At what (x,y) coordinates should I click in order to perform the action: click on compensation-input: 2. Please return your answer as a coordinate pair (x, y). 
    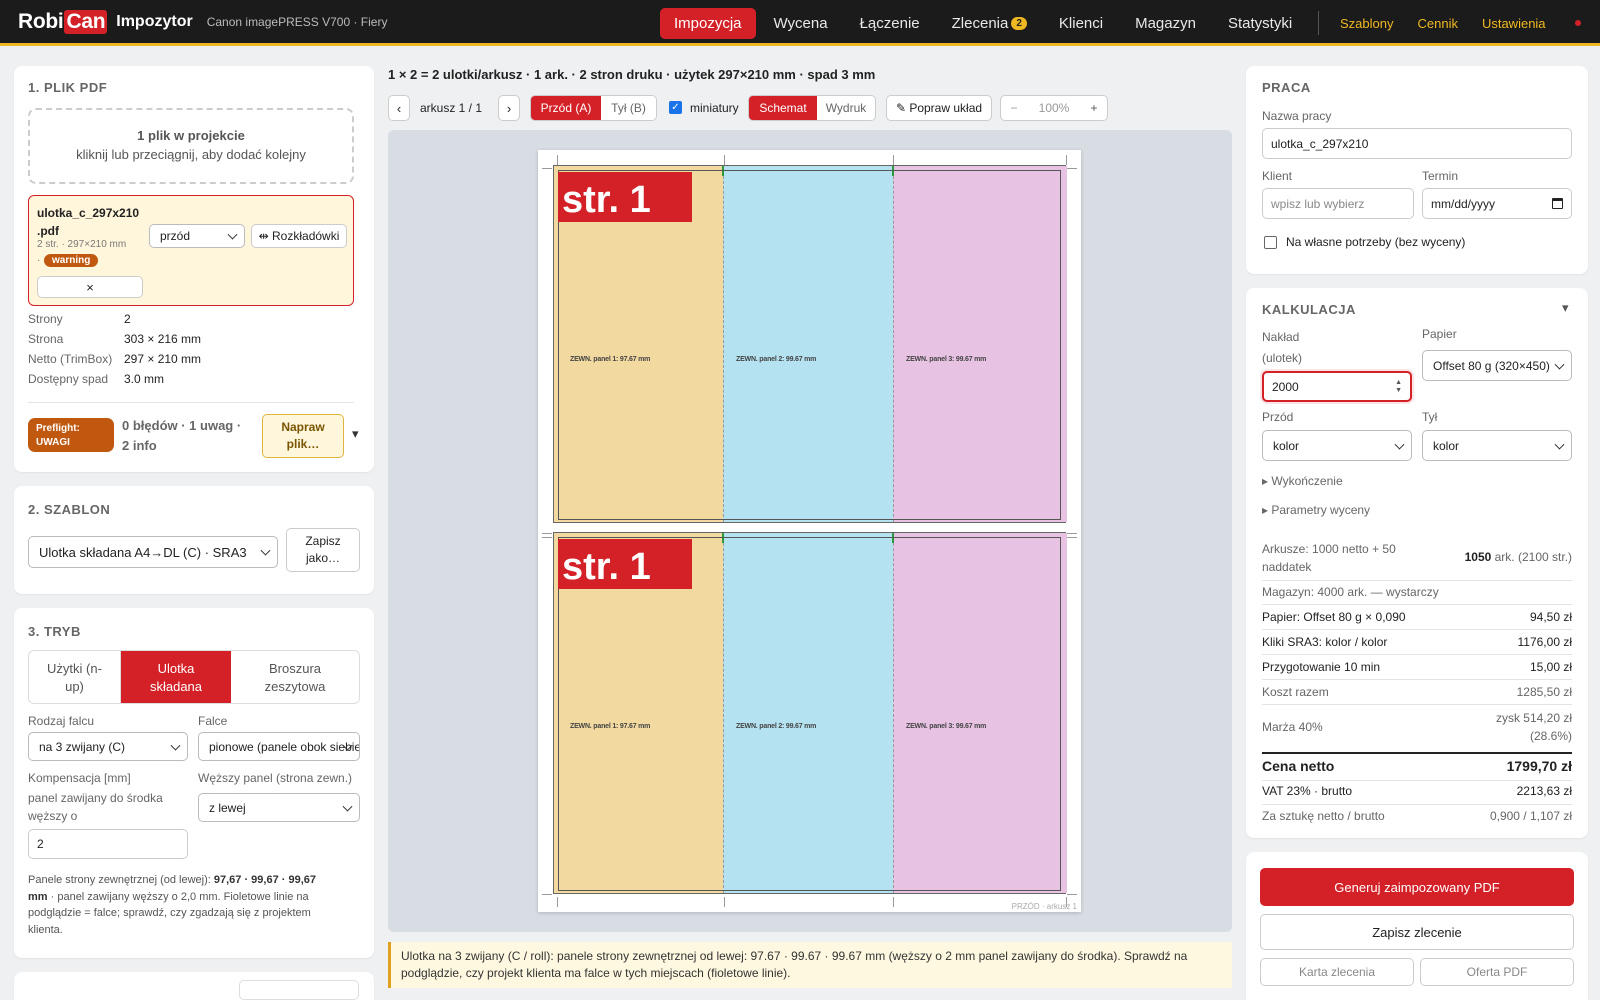
    Looking at the image, I should click on (108, 844).